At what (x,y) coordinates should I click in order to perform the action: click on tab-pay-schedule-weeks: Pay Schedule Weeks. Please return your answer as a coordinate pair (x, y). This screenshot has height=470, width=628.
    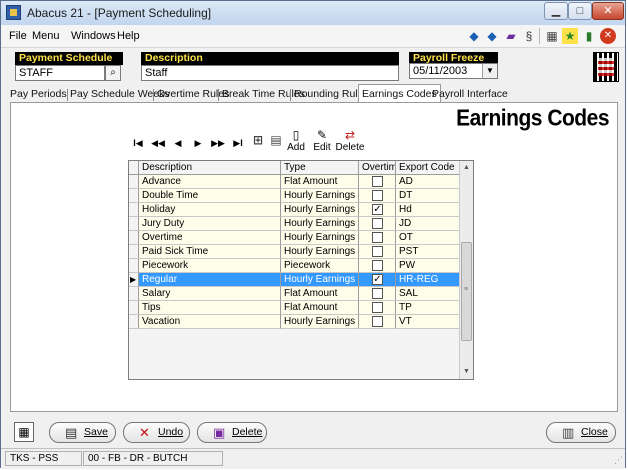
    Looking at the image, I should click on (120, 94).